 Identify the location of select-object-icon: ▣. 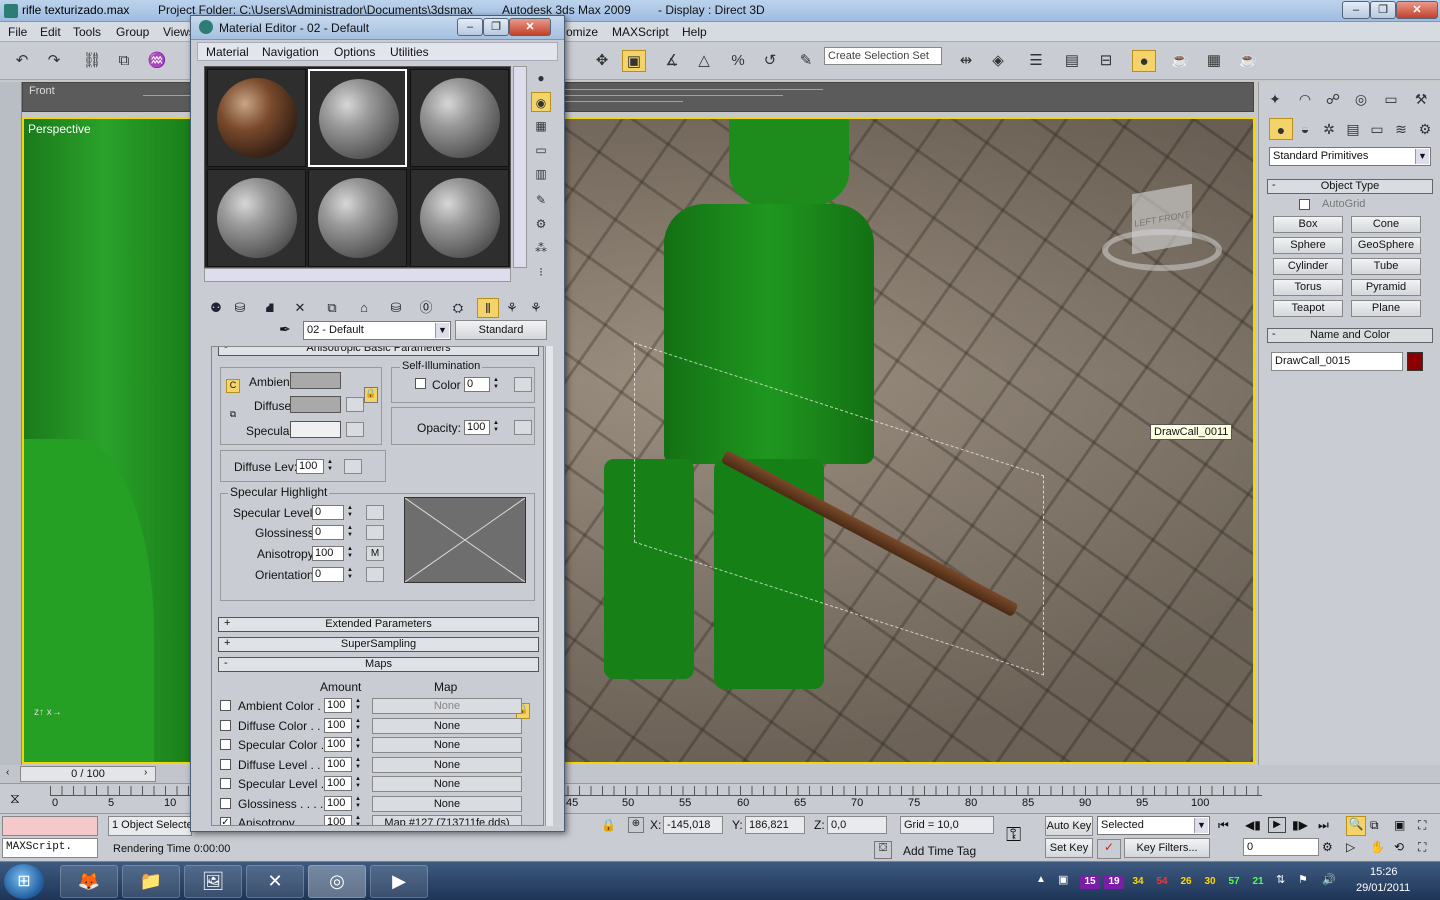
(634, 61).